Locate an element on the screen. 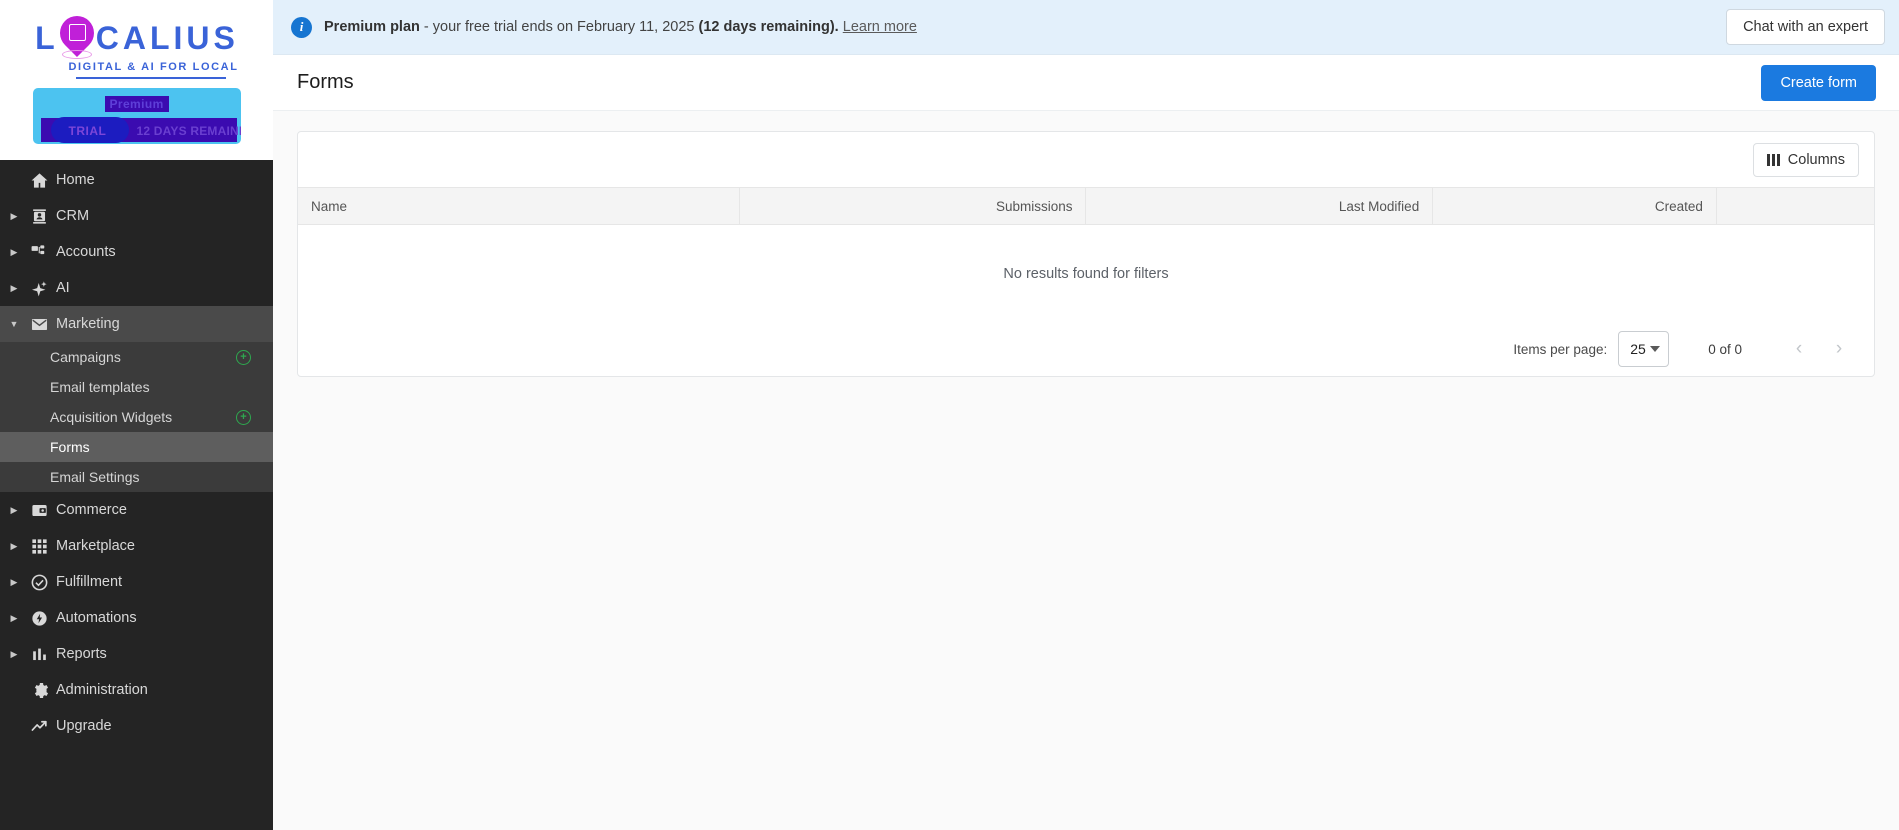 Image resolution: width=1899 pixels, height=830 pixels. sidebar-item-ai: ▶ AI is located at coordinates (136, 288).